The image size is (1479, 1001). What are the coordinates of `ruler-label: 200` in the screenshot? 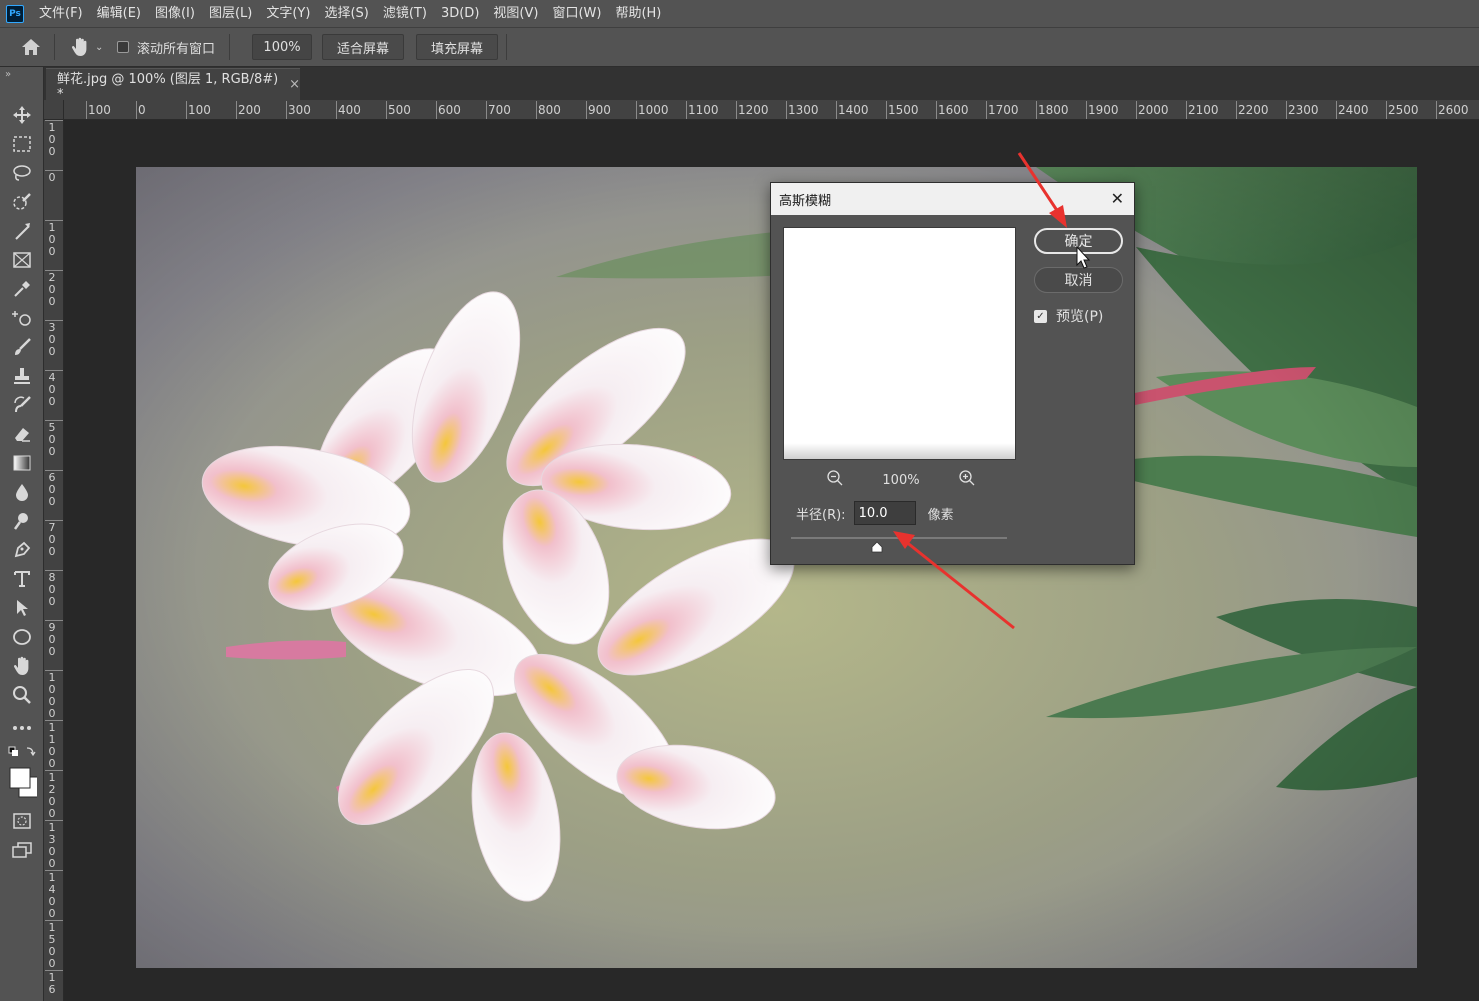 It's located at (249, 110).